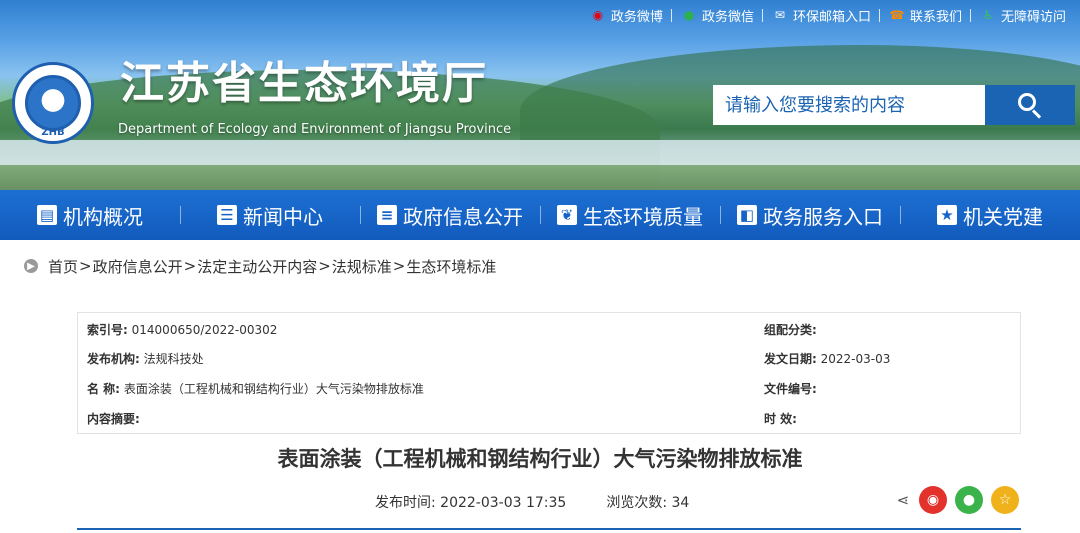  What do you see at coordinates (1005, 500) in the screenshot?
I see `favorite-star-icon: ☆` at bounding box center [1005, 500].